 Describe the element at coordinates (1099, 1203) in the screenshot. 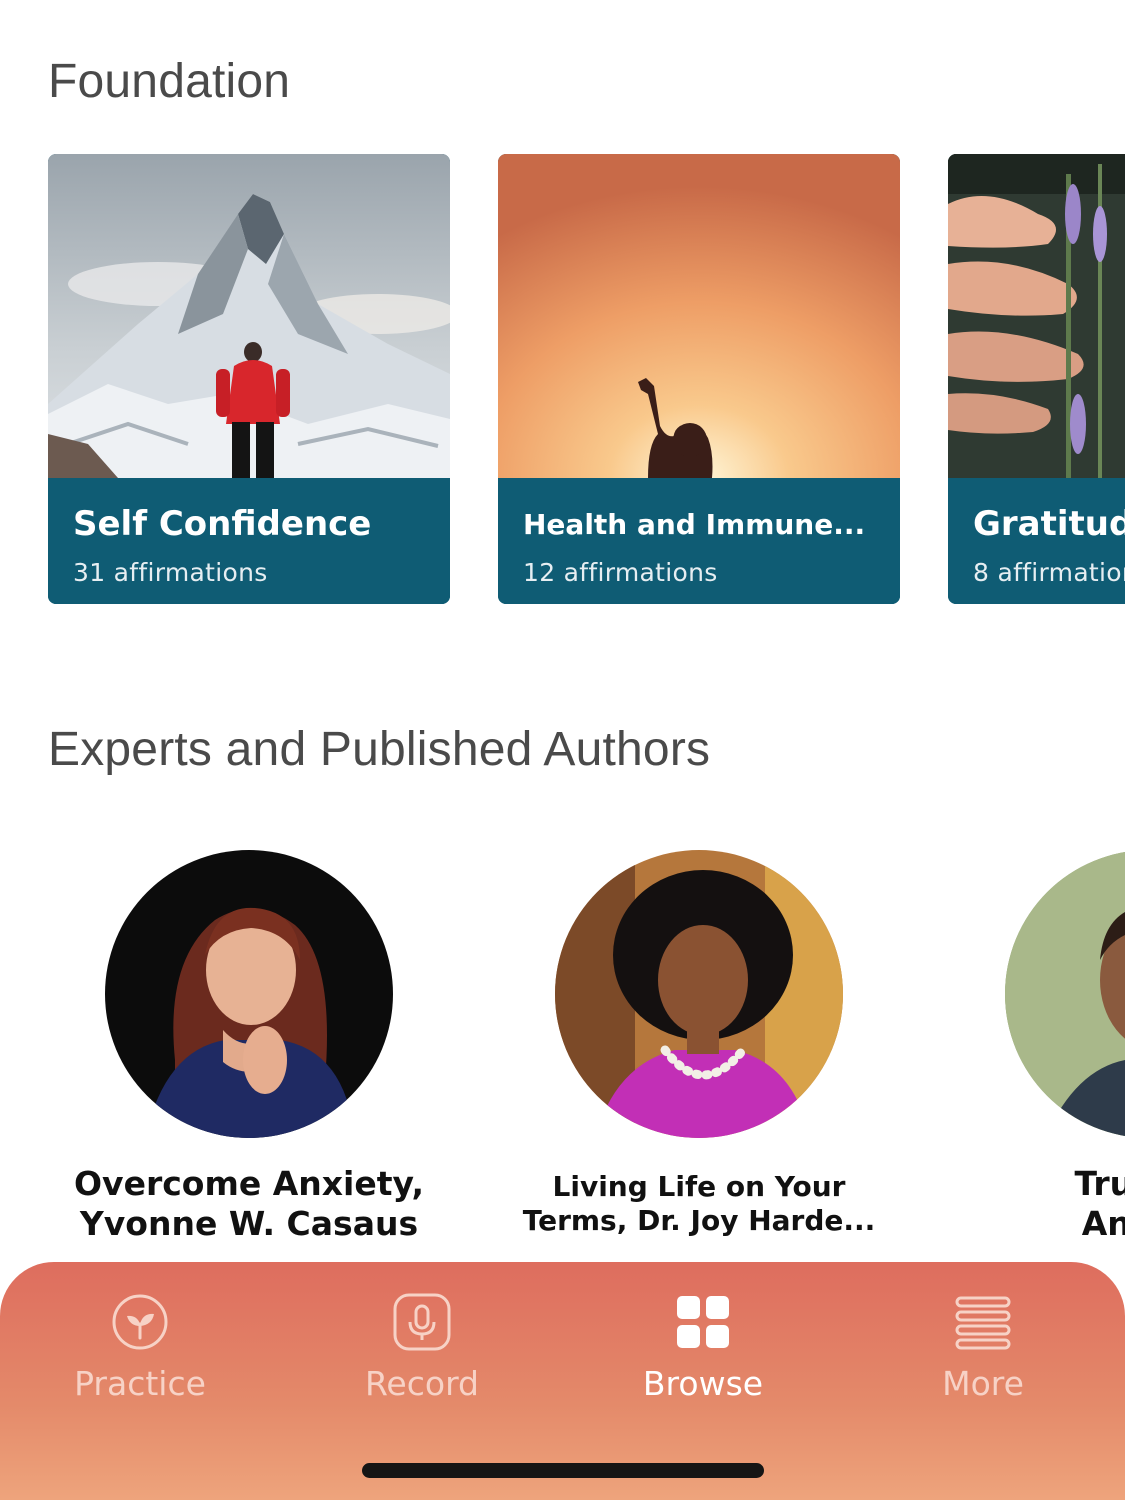

I see `author-name: Trust Yo Anthon` at that location.